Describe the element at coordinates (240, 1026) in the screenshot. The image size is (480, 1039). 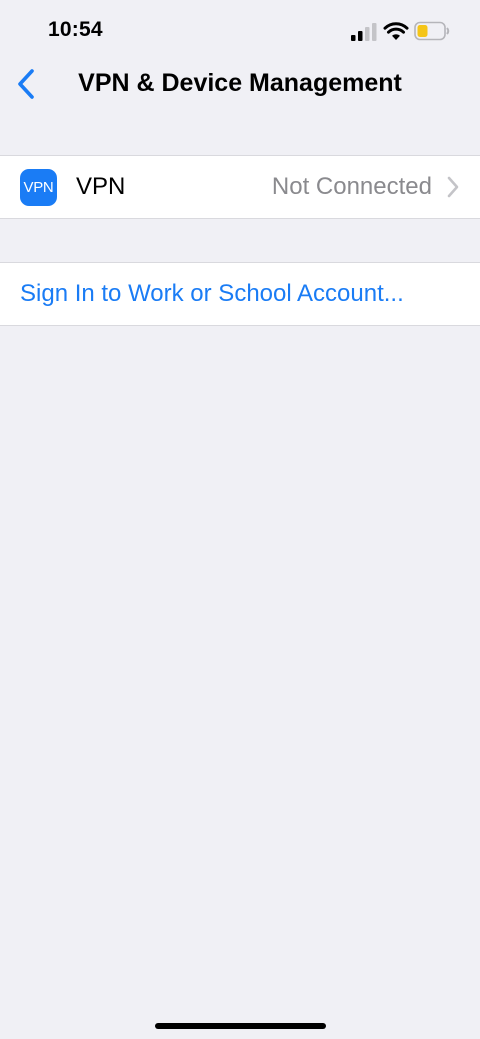
I see `home-indicator` at that location.